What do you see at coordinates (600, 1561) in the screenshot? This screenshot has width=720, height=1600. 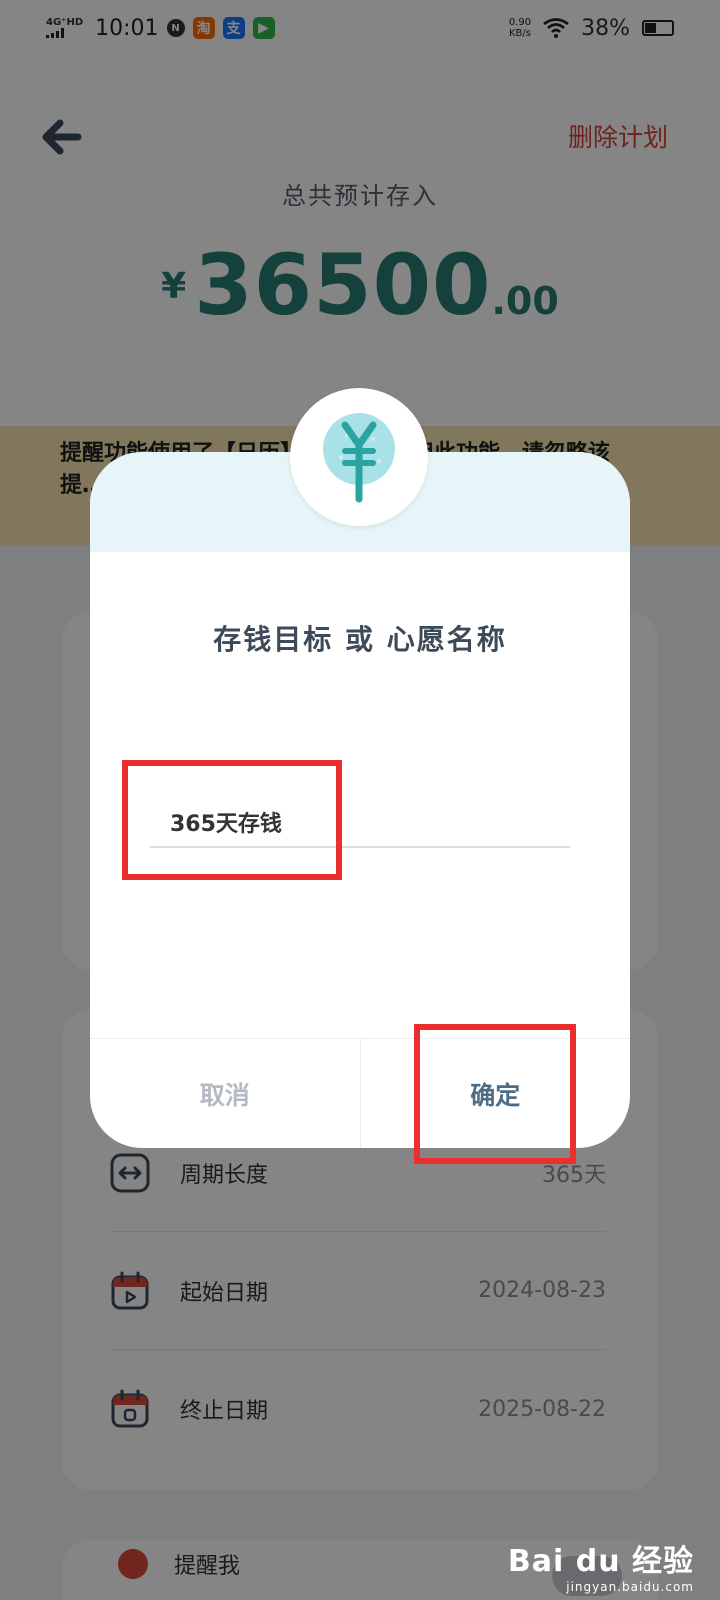 I see `watermark-main: Bai du 经验` at bounding box center [600, 1561].